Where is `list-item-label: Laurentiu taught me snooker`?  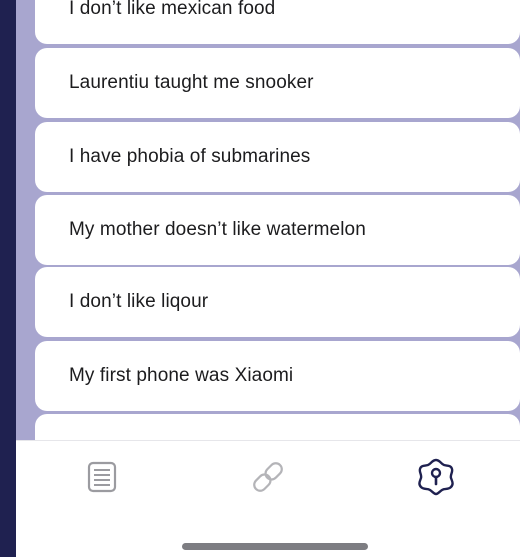
list-item-label: Laurentiu taught me snooker is located at coordinates (191, 82).